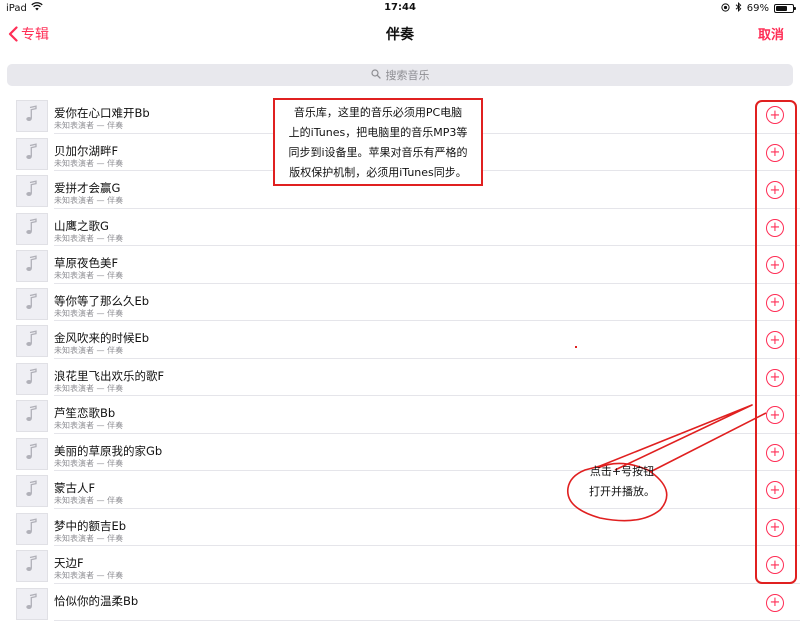 The image size is (800, 621). What do you see at coordinates (771, 33) in the screenshot?
I see `cancel-button: 取消` at bounding box center [771, 33].